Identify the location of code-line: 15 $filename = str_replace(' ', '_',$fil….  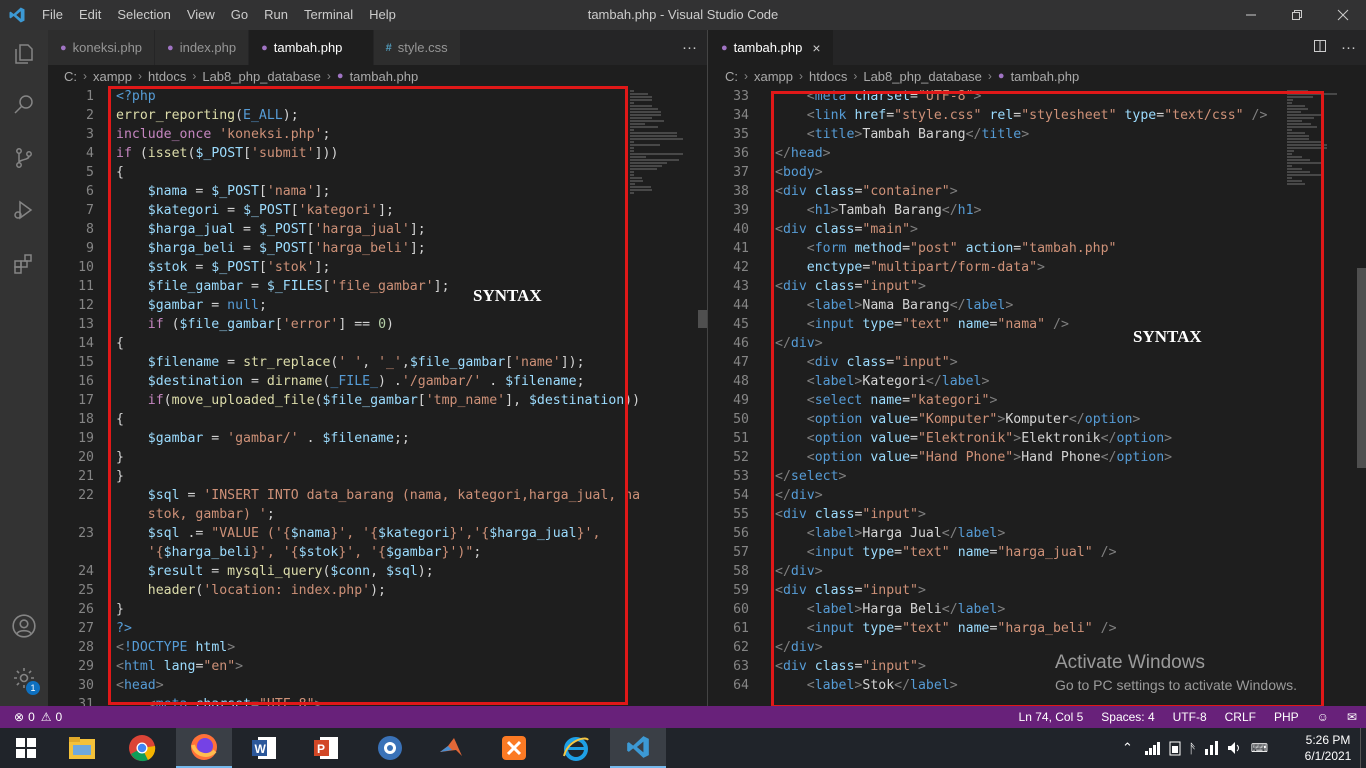
(344, 362).